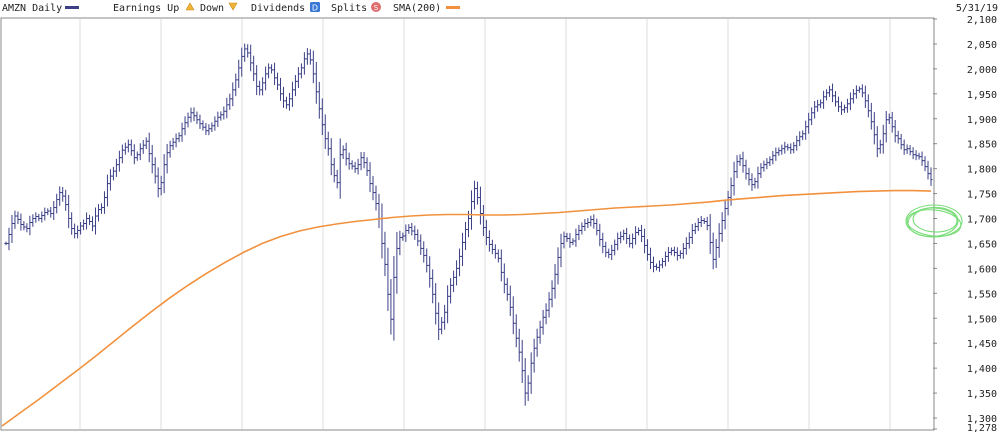  What do you see at coordinates (982, 70) in the screenshot?
I see `y-tick-label: 2,000` at bounding box center [982, 70].